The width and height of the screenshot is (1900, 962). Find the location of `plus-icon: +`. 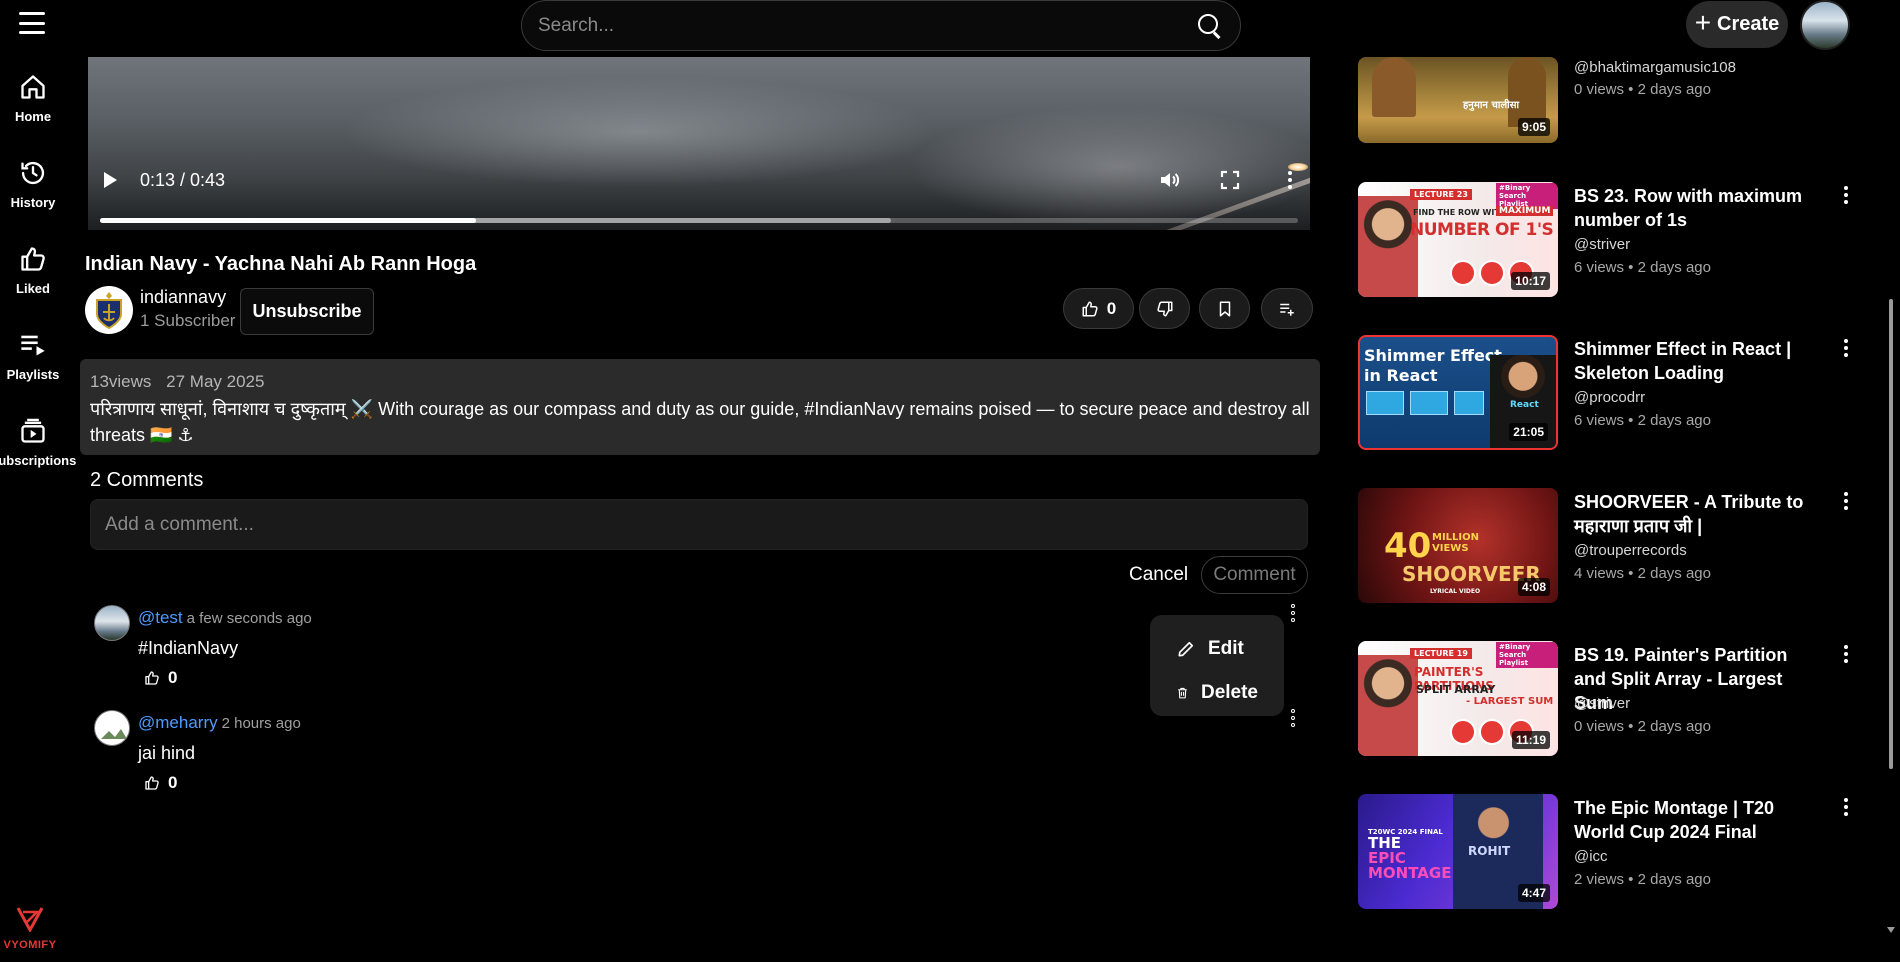

plus-icon: + is located at coordinates (1703, 22).